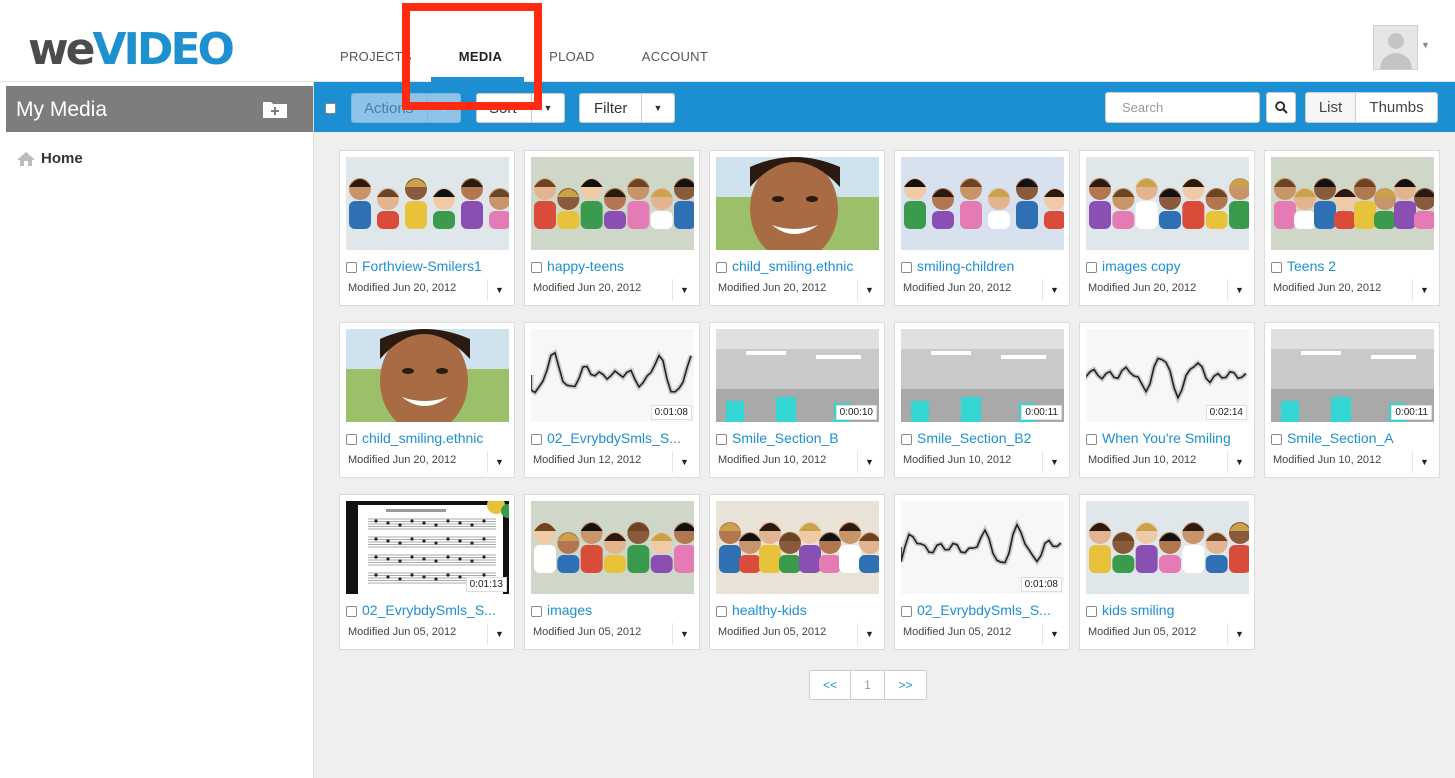 The height and width of the screenshot is (778, 1455). I want to click on media-title-link: images copy, so click(1177, 266).